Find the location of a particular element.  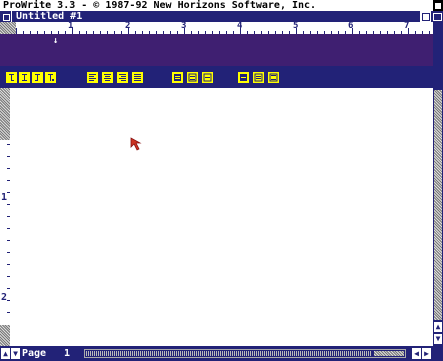

horizontal-scrollbar is located at coordinates (245, 353).